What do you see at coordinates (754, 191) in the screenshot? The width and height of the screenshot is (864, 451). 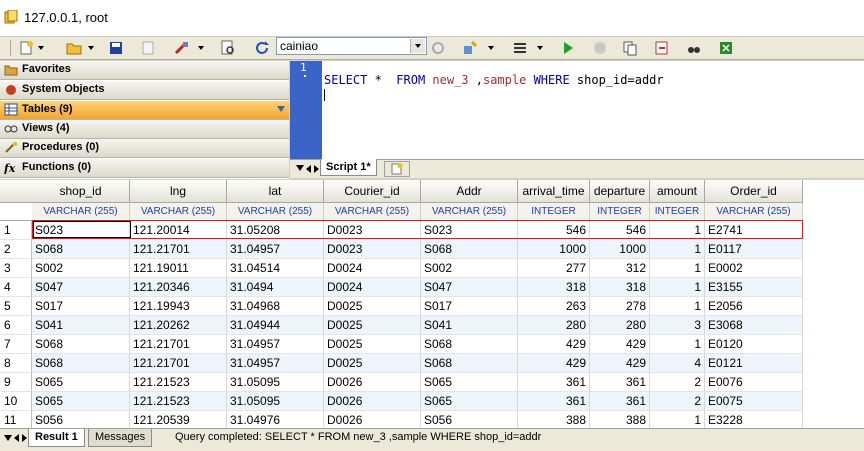 I see `column-header-order-id: Order_id` at bounding box center [754, 191].